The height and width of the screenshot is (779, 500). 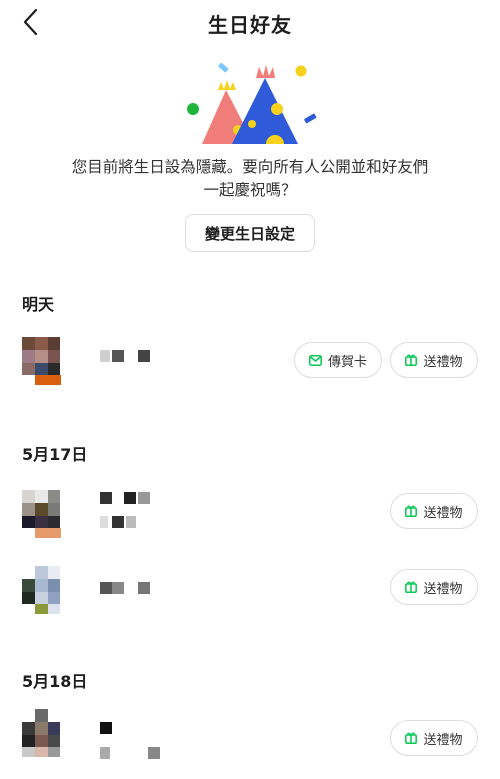 I want to click on section-title-may-18: 5月18日, so click(x=55, y=681).